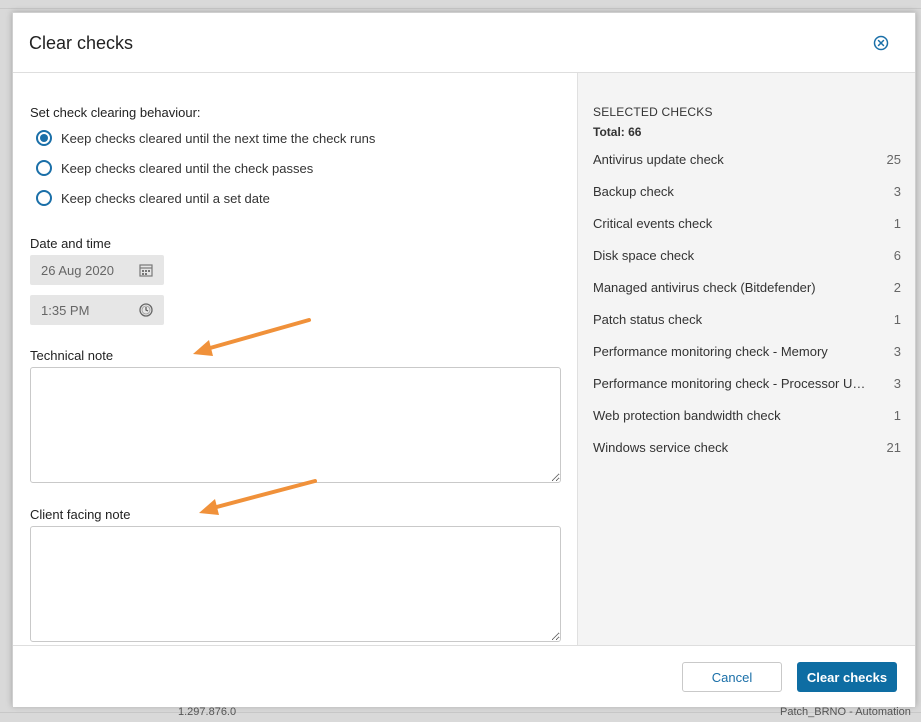  I want to click on list-item: Web protection bandwidth check 1, so click(747, 417).